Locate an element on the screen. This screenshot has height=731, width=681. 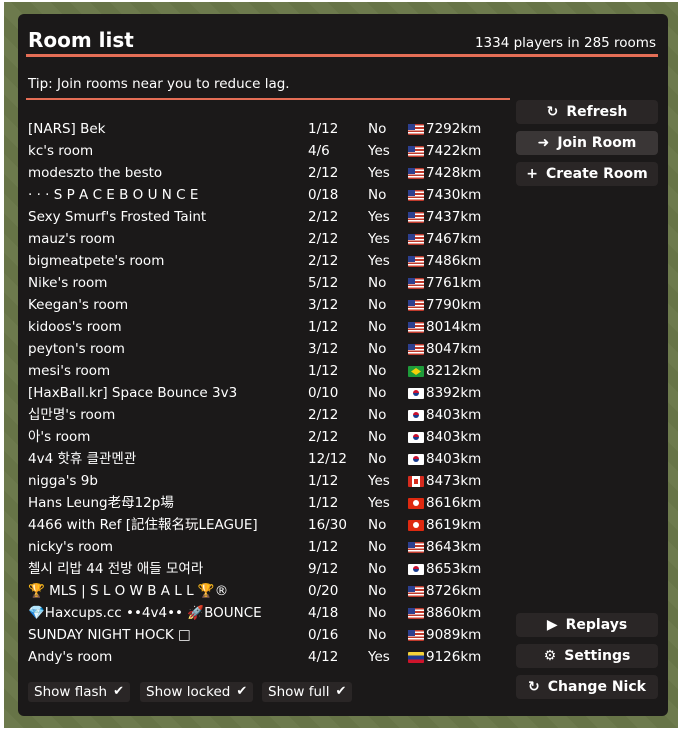
title-divider is located at coordinates (342, 55).